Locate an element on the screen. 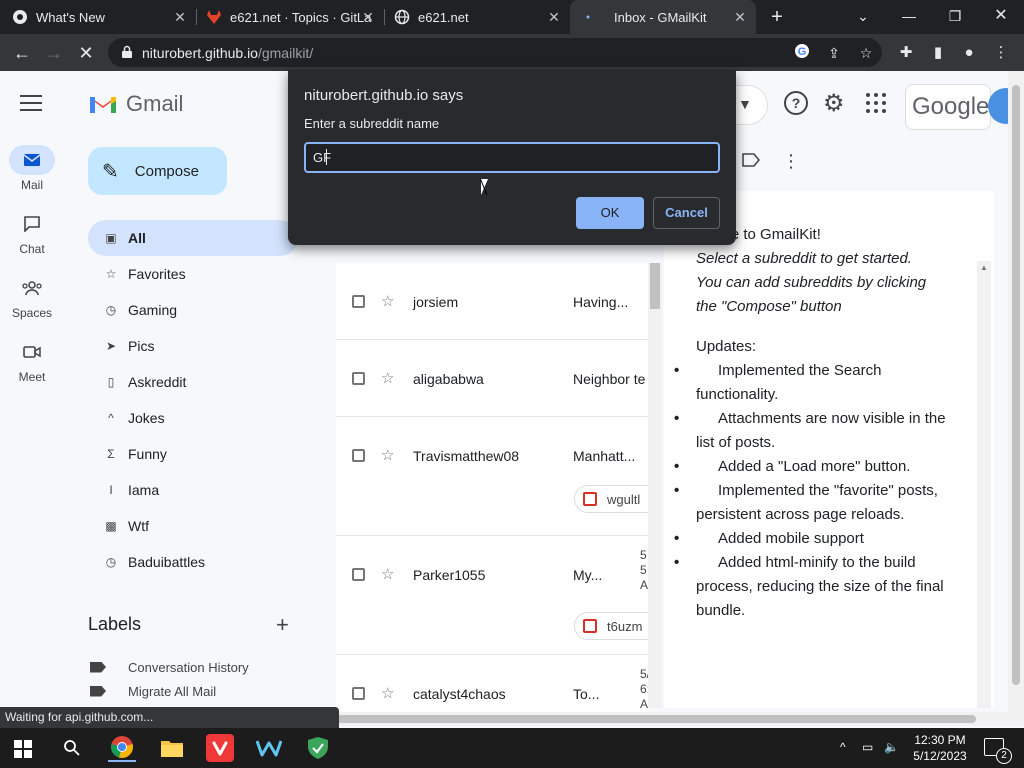 Image resolution: width=1024 pixels, height=768 pixels. nav-item-all: ▣ All is located at coordinates (193, 238).